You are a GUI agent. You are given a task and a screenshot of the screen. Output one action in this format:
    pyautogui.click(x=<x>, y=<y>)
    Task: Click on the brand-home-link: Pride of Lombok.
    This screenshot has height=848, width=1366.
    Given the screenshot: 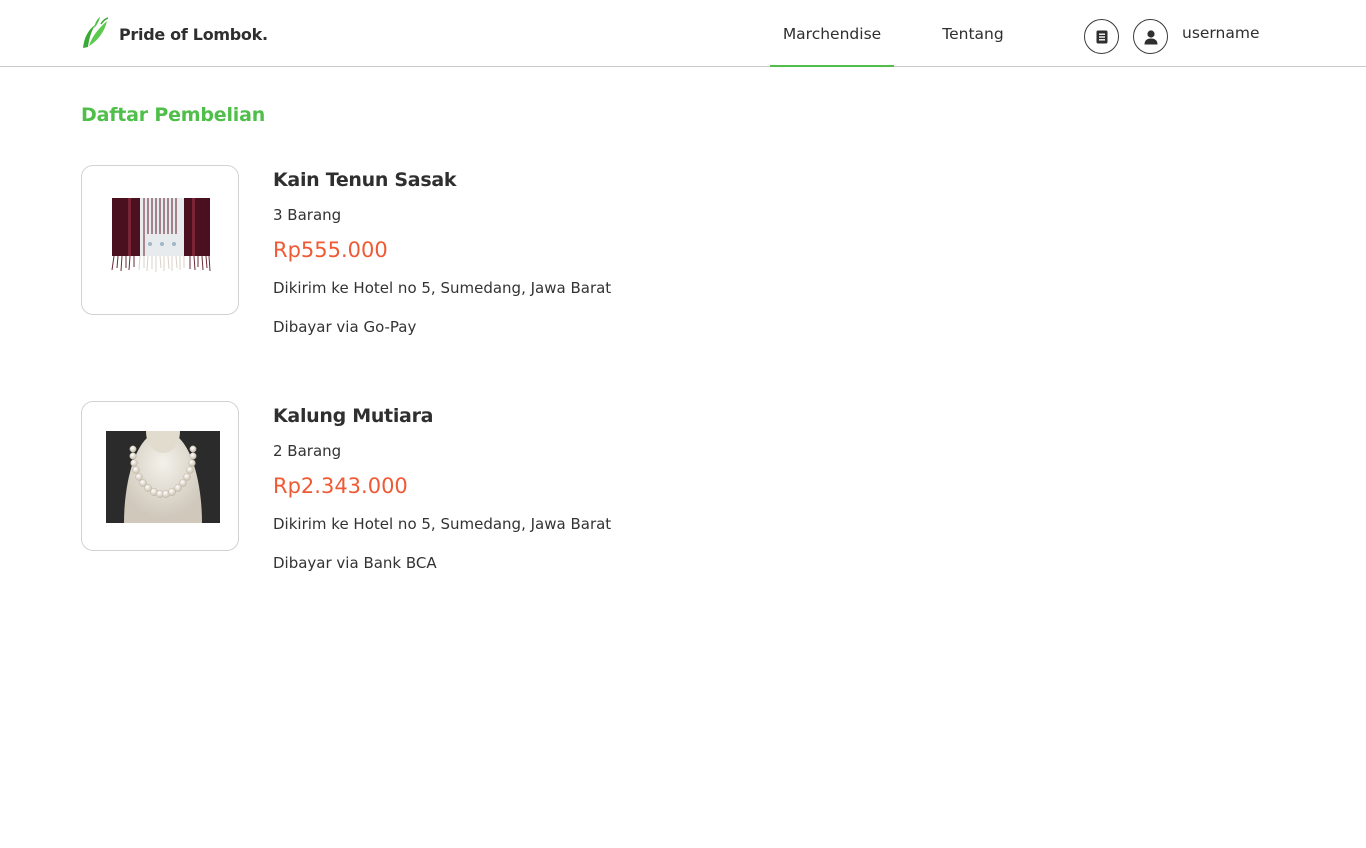 What is the action you would take?
    pyautogui.click(x=174, y=33)
    